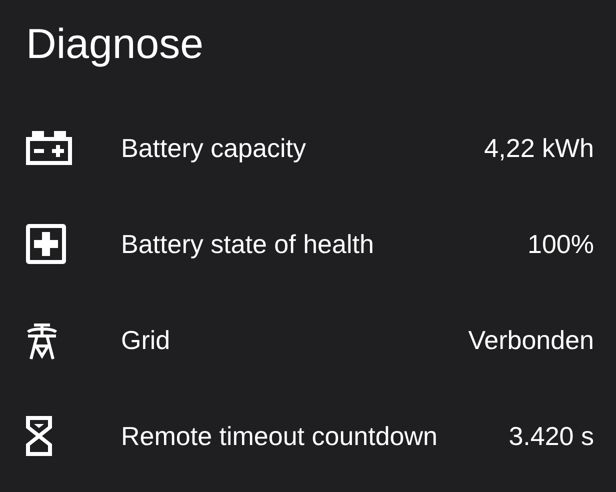  Describe the element at coordinates (561, 244) in the screenshot. I see `row-value: 100%` at that location.